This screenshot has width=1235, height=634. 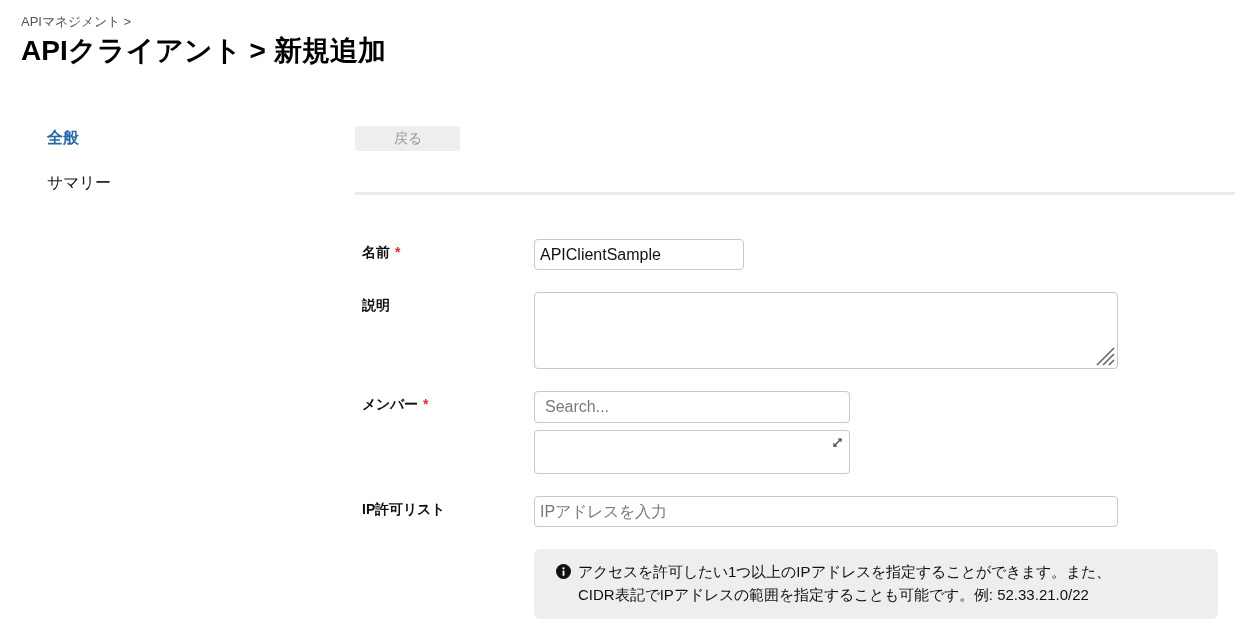 I want to click on field-label: IP許可リスト, so click(x=404, y=509).